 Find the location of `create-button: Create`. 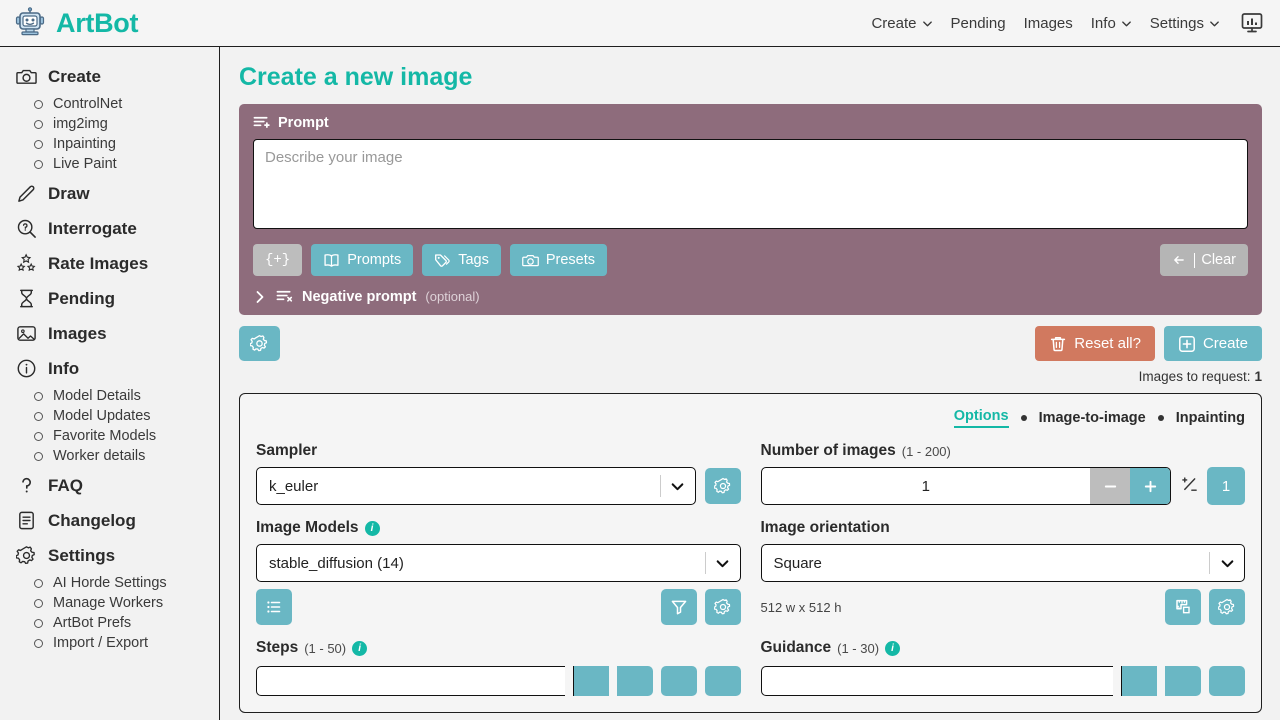

create-button: Create is located at coordinates (1212, 343).